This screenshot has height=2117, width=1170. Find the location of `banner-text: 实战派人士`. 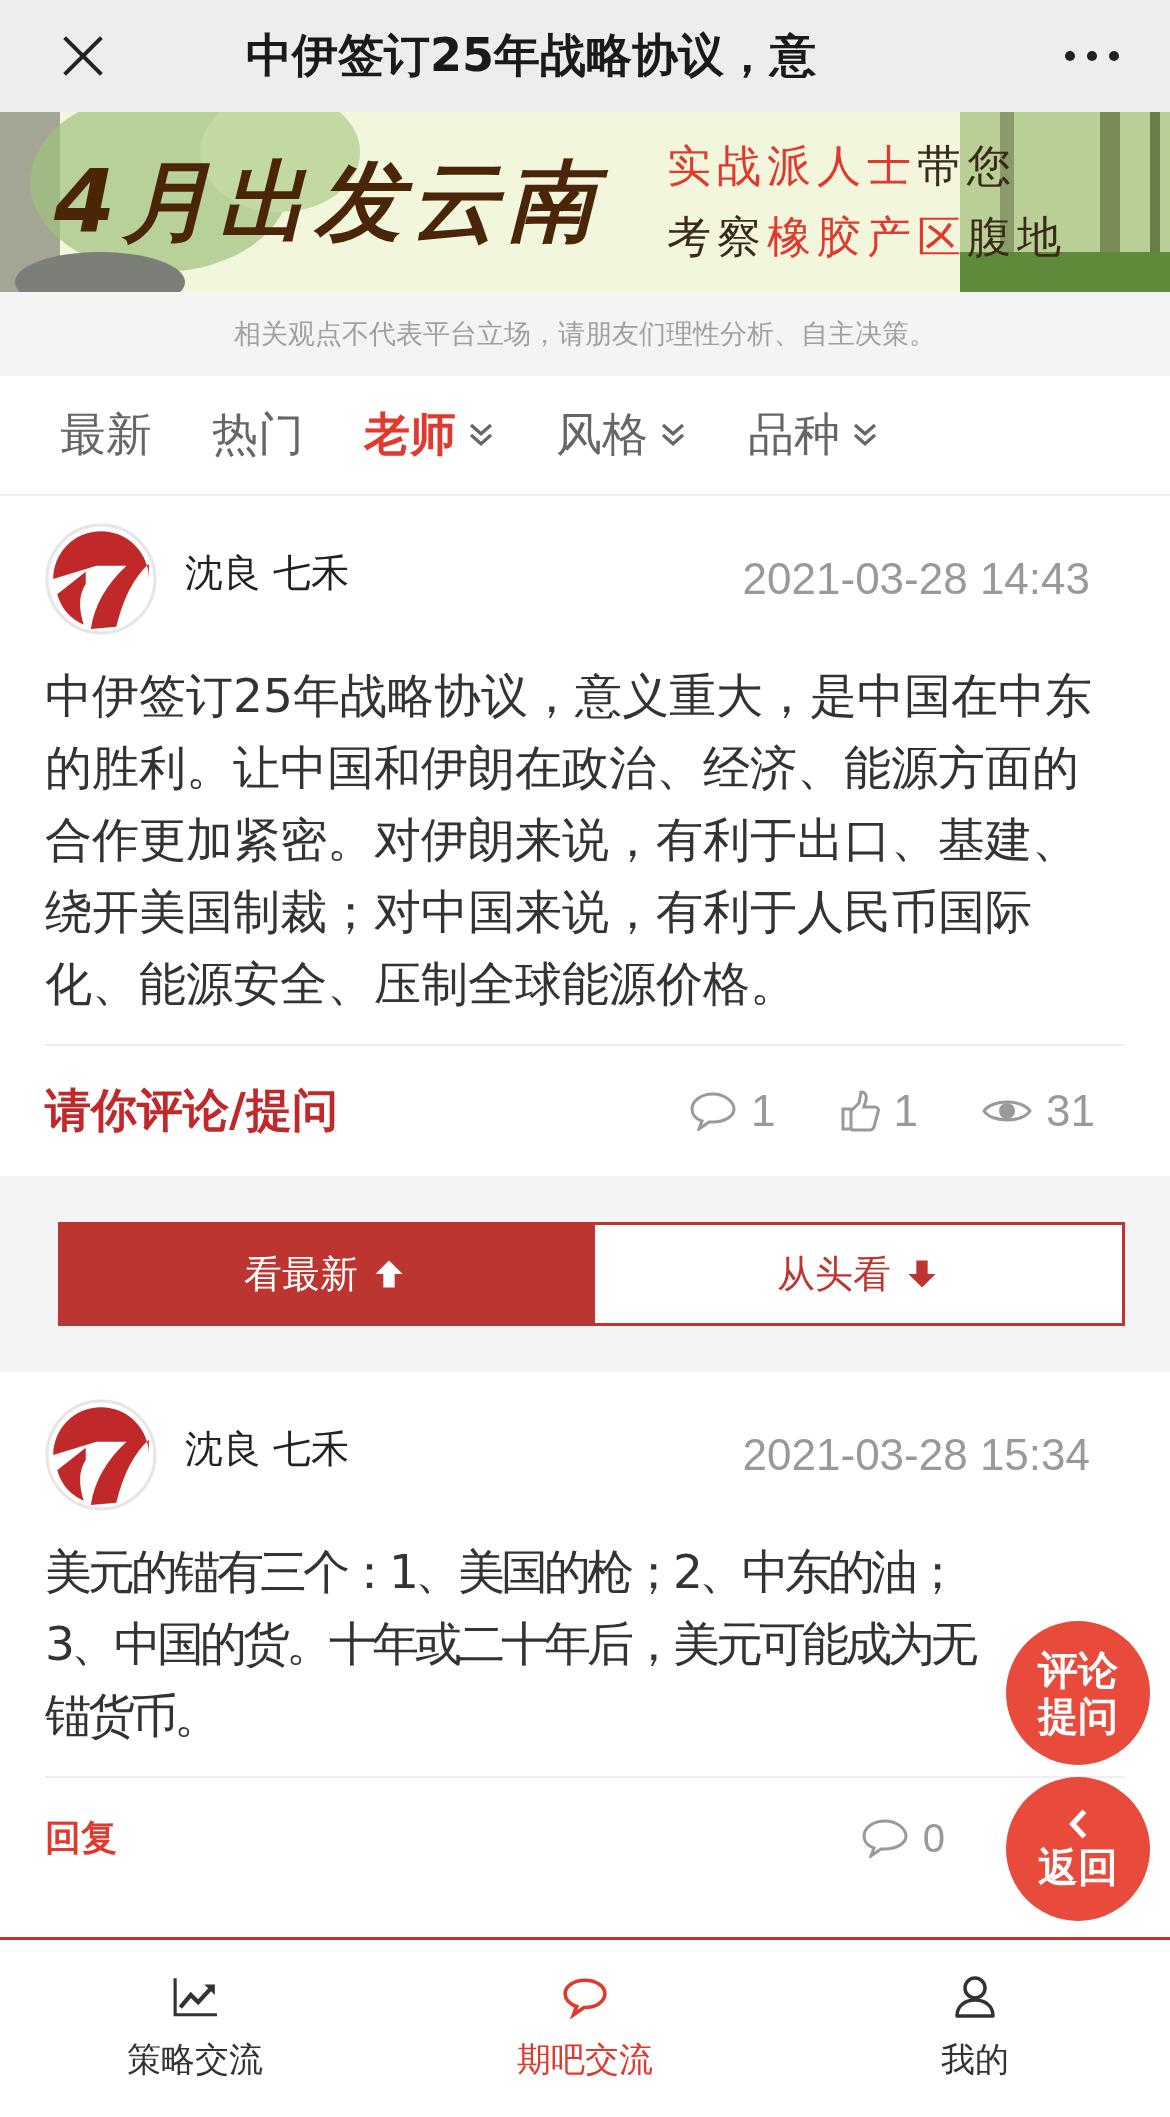

banner-text: 实战派人士 is located at coordinates (792, 165).